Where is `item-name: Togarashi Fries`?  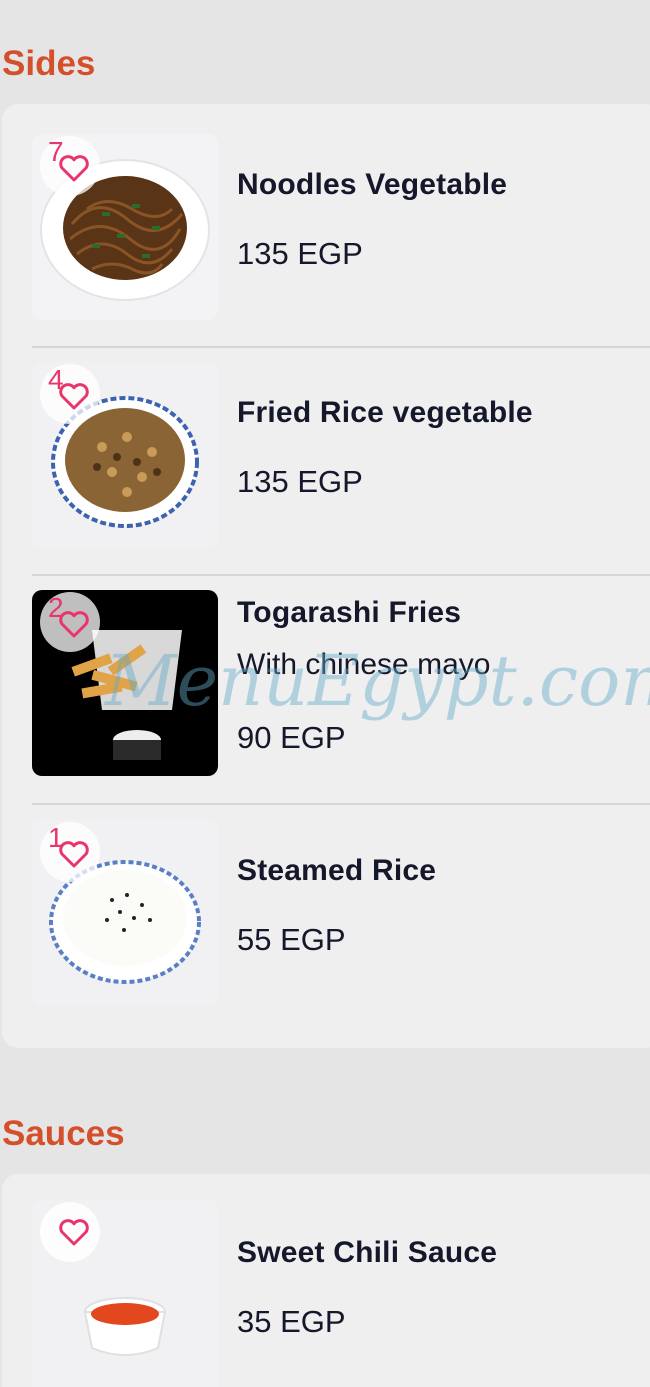 item-name: Togarashi Fries is located at coordinates (349, 612).